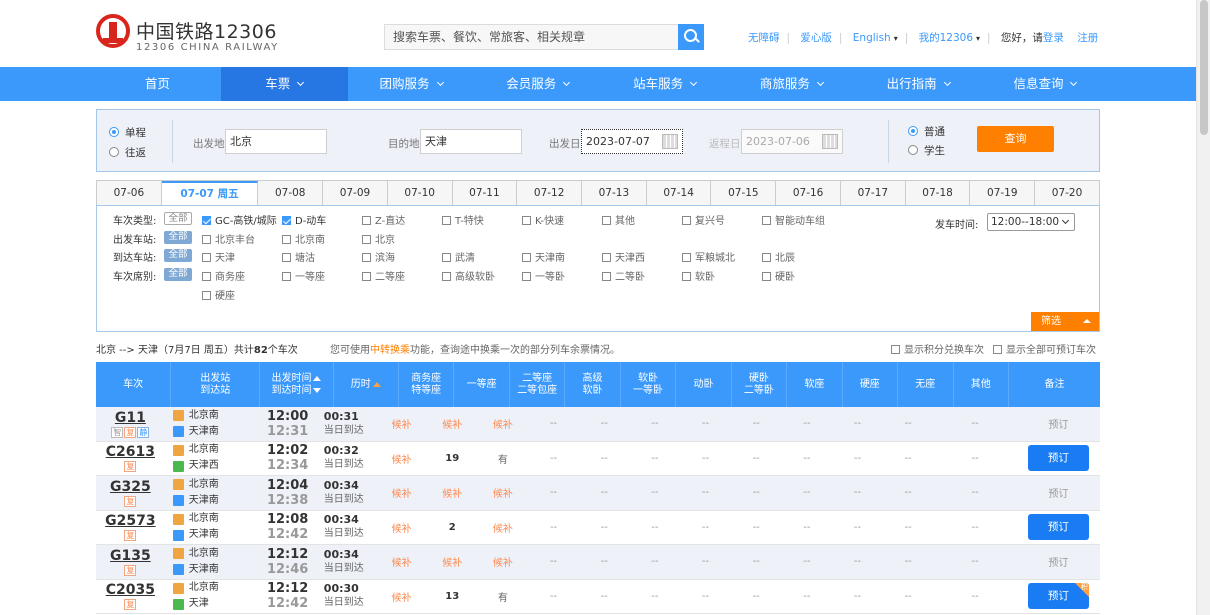 The width and height of the screenshot is (1210, 615). What do you see at coordinates (463, 219) in the screenshot?
I see `filter-option: T-特快` at bounding box center [463, 219].